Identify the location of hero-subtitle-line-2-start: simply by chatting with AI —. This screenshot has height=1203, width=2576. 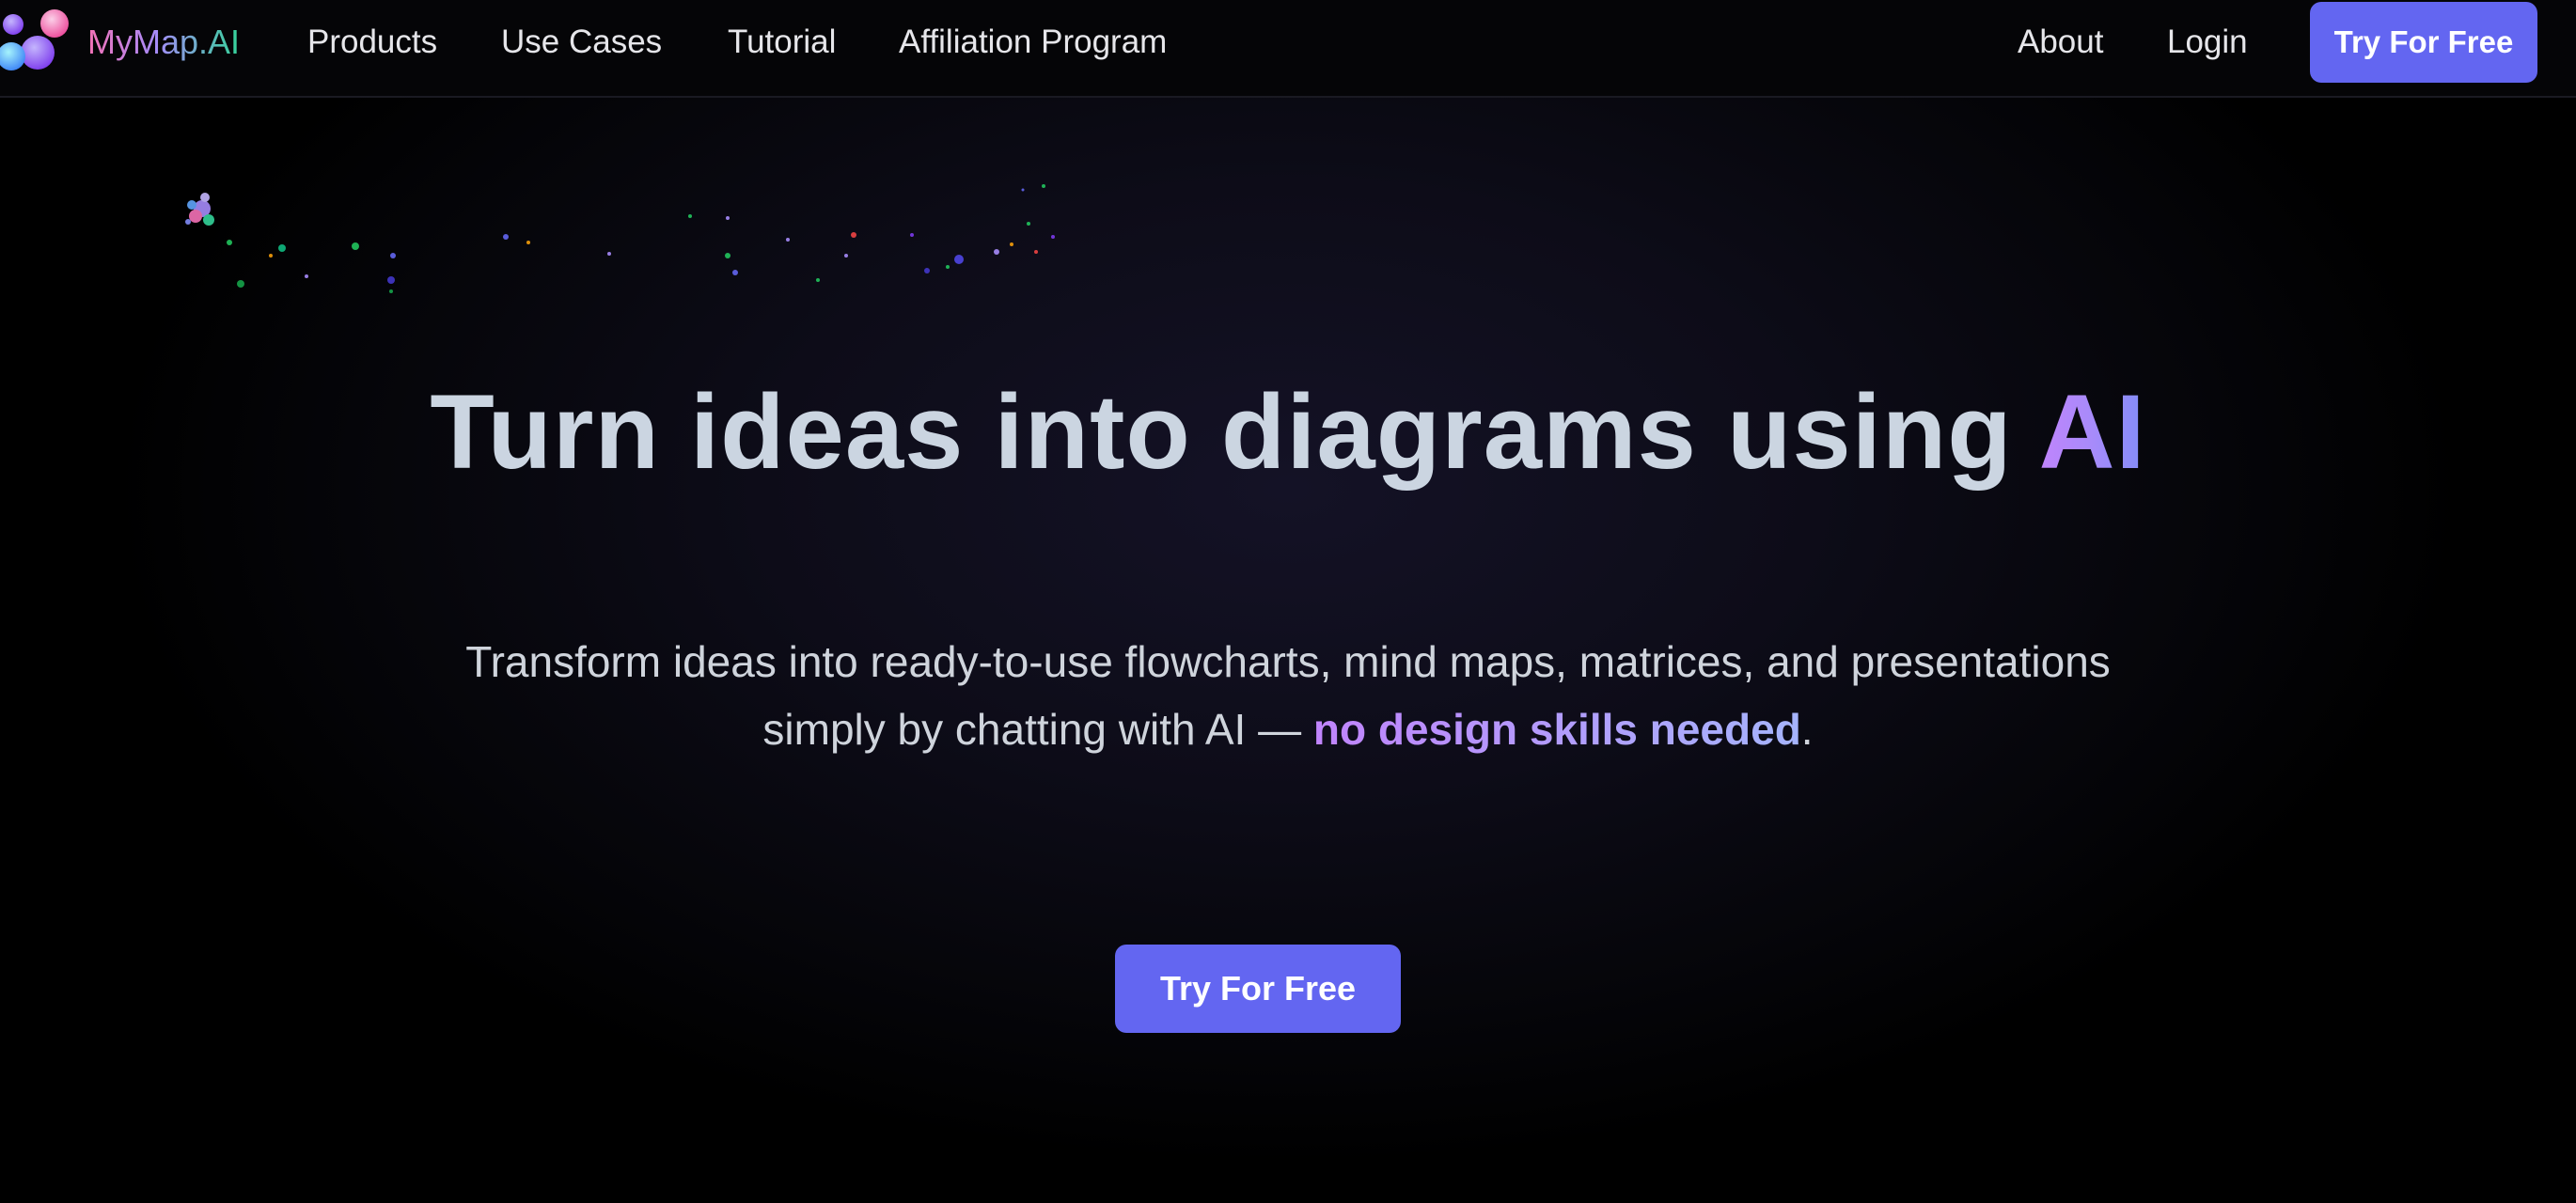
(1037, 729).